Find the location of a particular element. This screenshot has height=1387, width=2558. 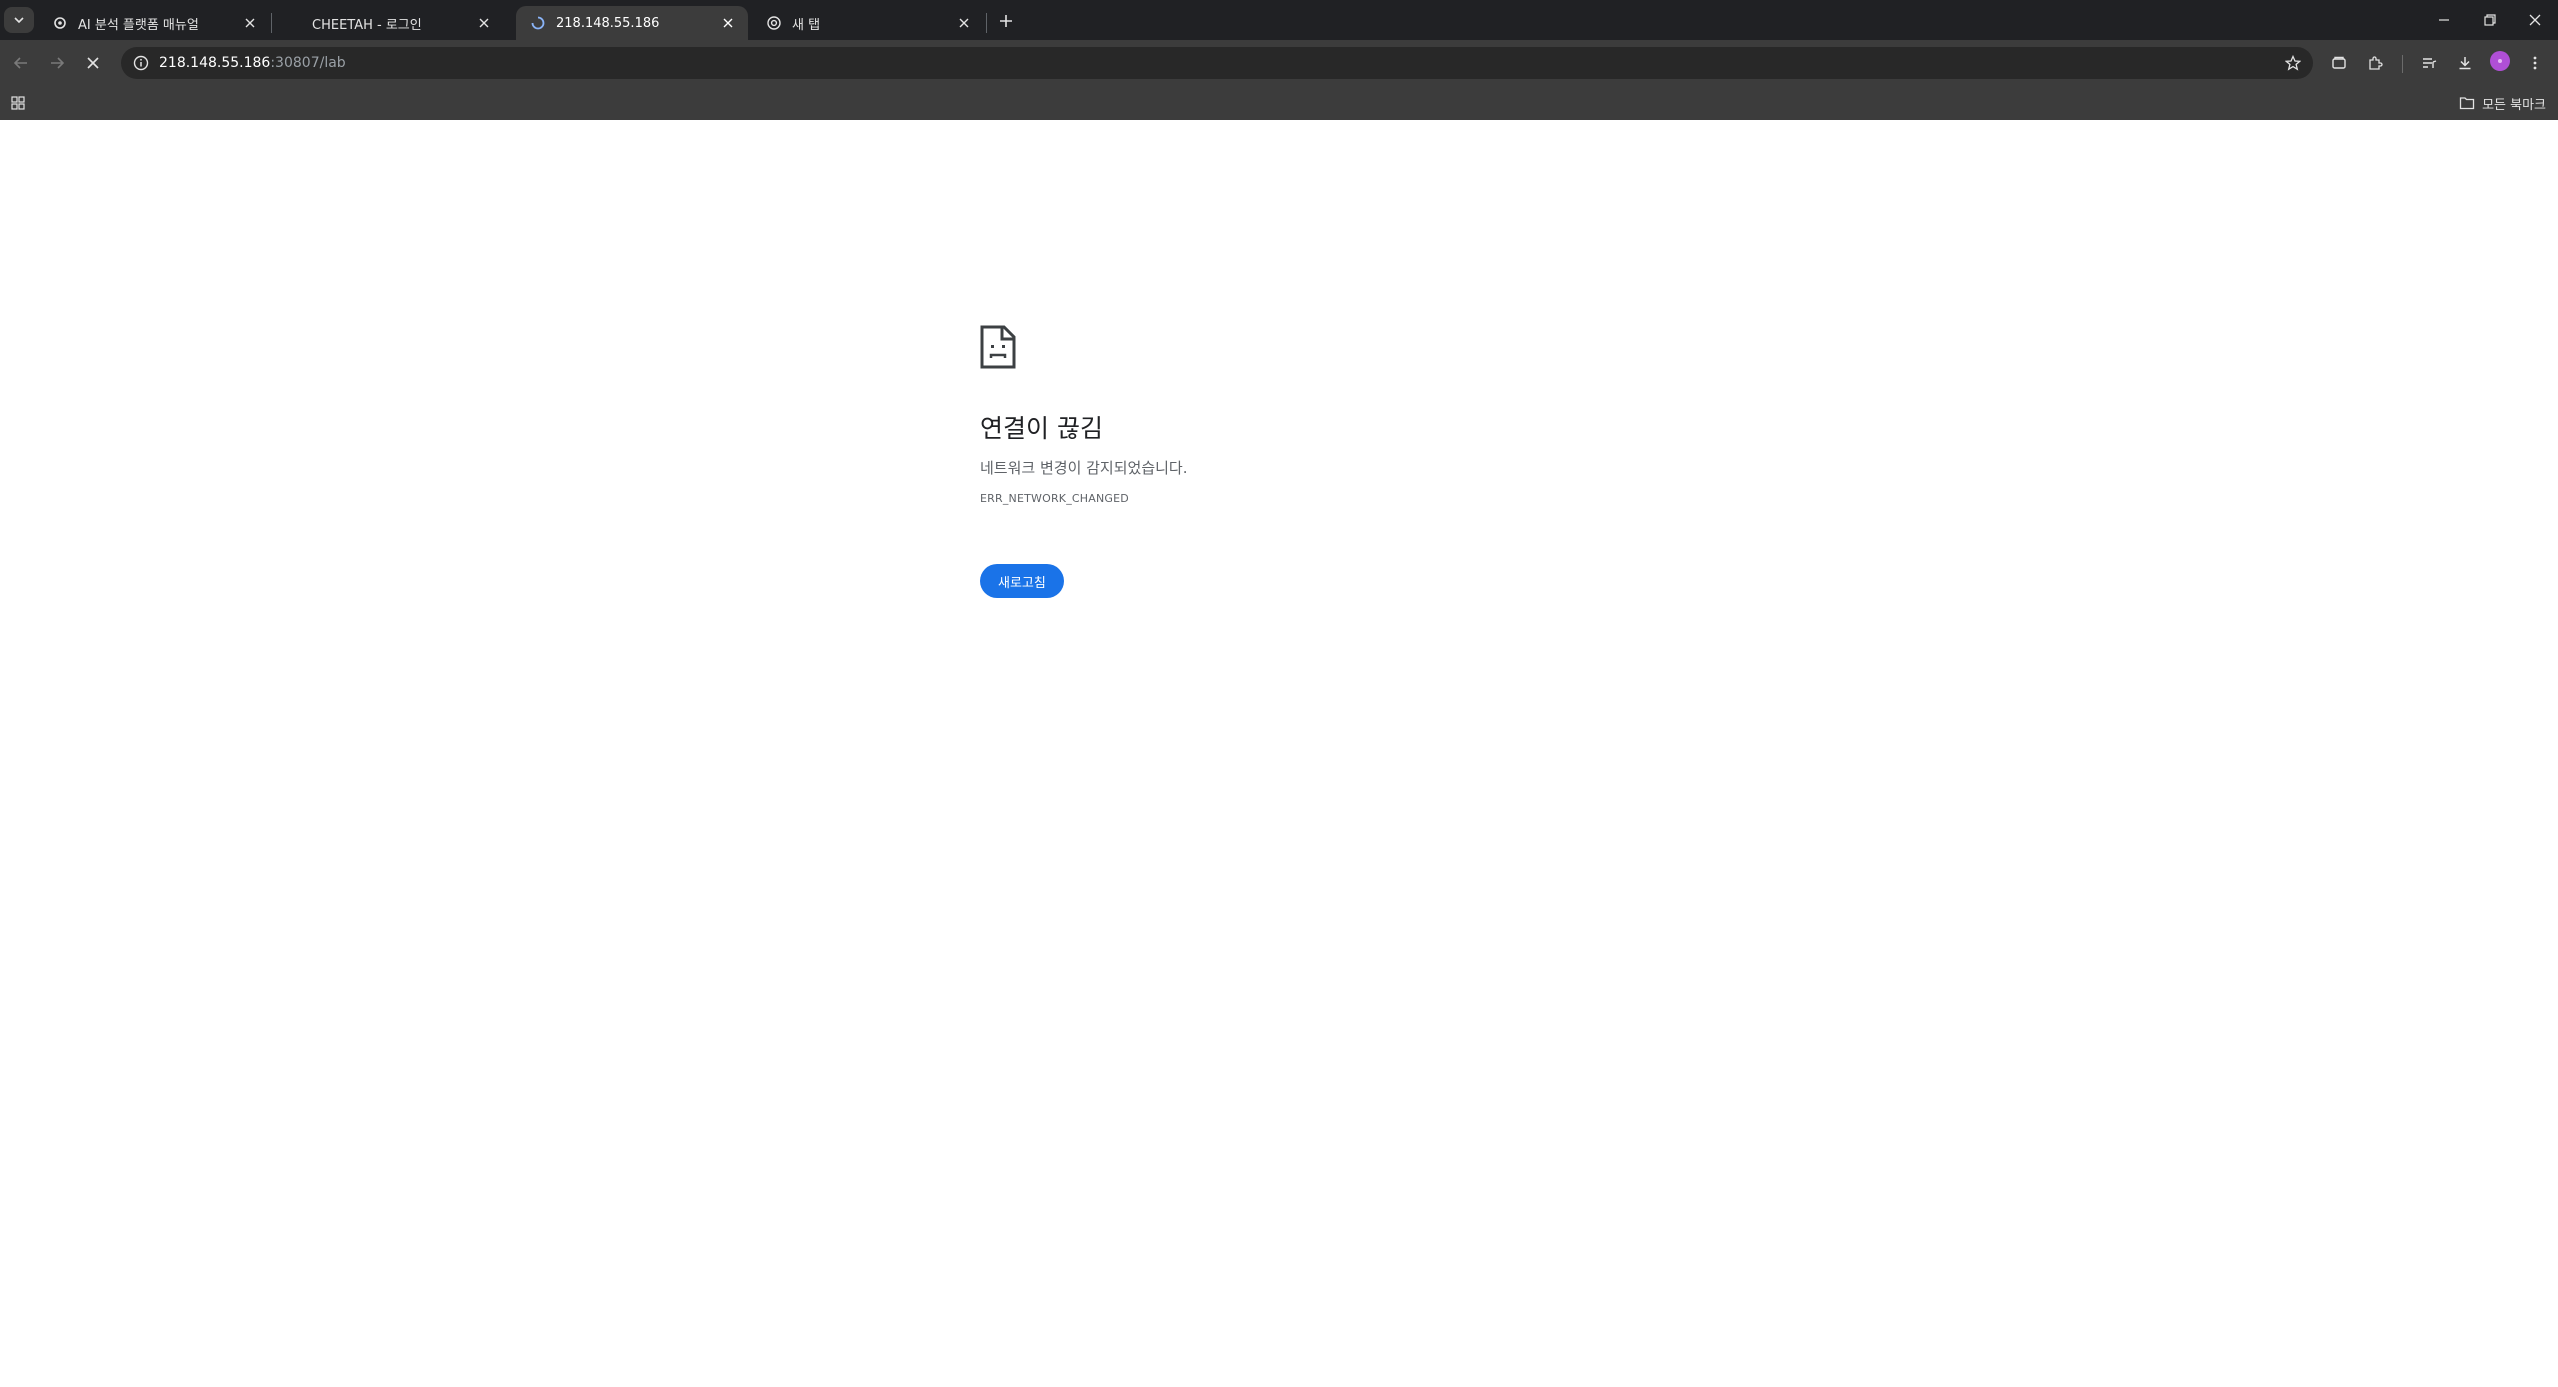

browser-menu-button is located at coordinates (2535, 63).